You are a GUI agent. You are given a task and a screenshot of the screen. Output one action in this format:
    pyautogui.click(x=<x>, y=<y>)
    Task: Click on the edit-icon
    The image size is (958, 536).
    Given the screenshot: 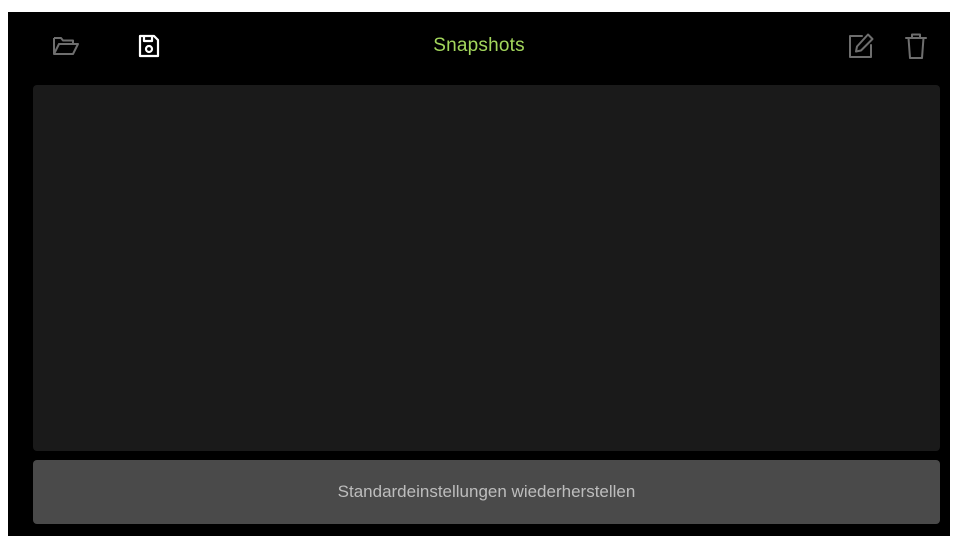 What is the action you would take?
    pyautogui.click(x=861, y=45)
    